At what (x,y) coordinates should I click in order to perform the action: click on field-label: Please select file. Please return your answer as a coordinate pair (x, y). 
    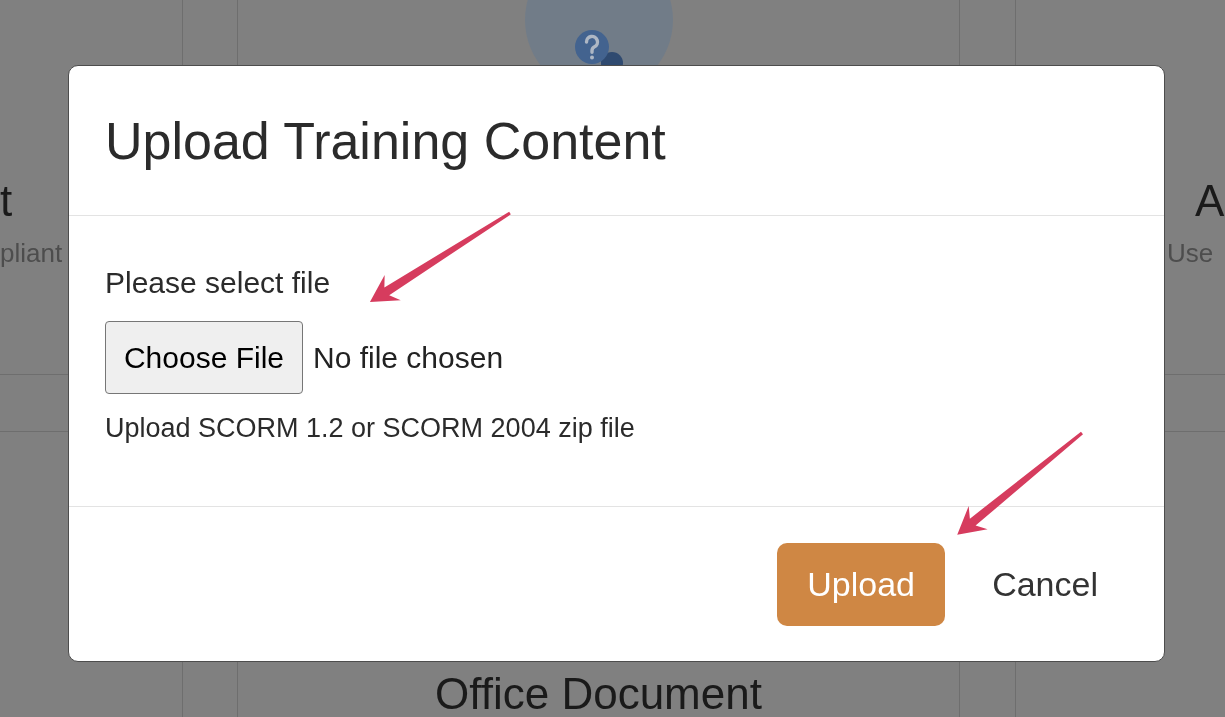
    Looking at the image, I should click on (218, 283).